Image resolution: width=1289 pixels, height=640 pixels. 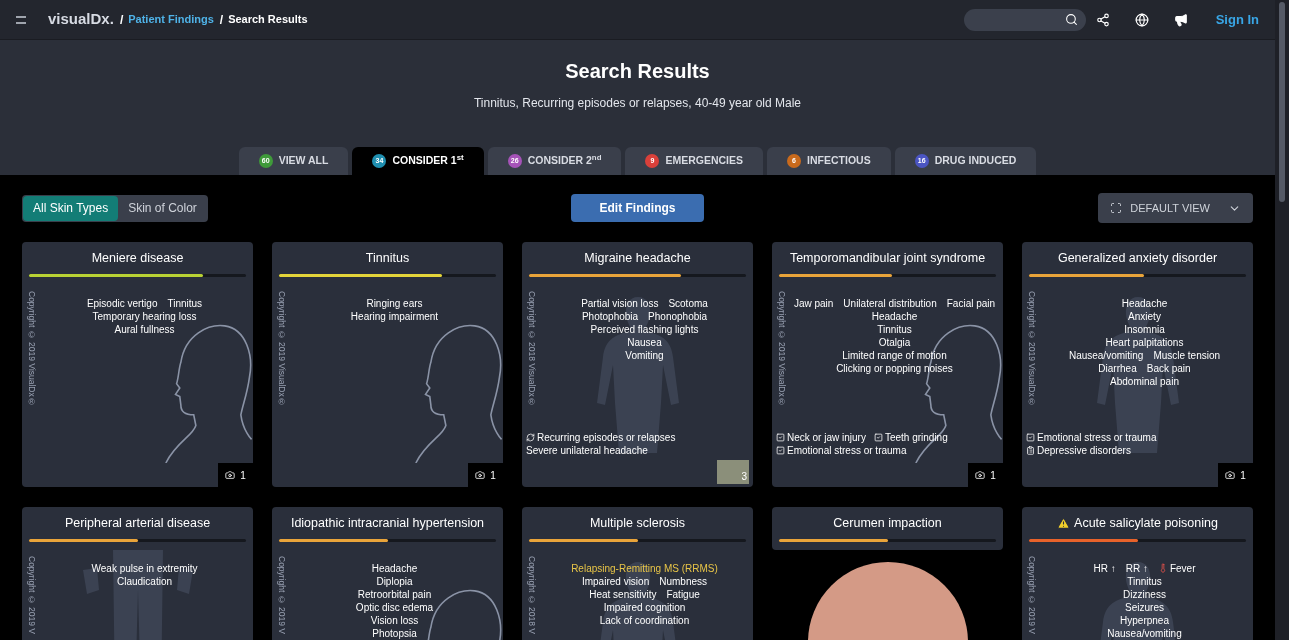 I want to click on symptom-label: Photopsia, so click(x=394, y=633).